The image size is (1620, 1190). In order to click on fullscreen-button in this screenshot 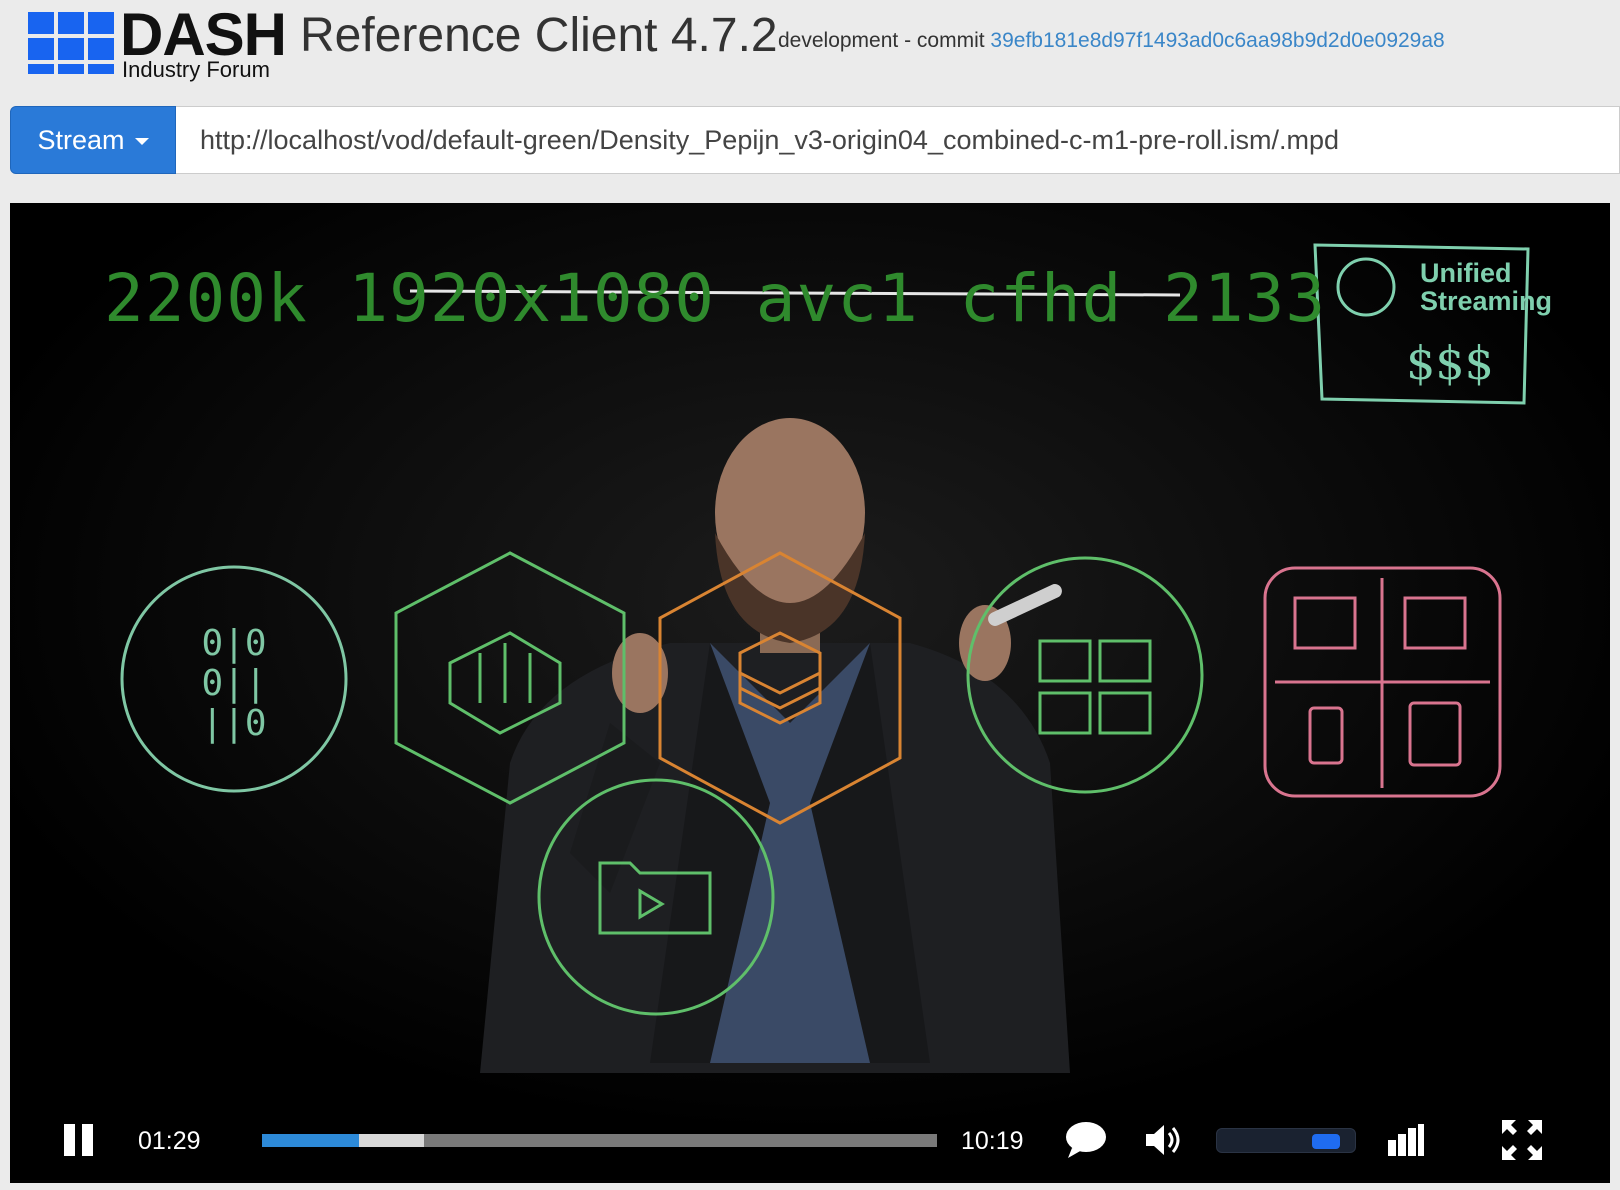, I will do `click(1522, 1140)`.